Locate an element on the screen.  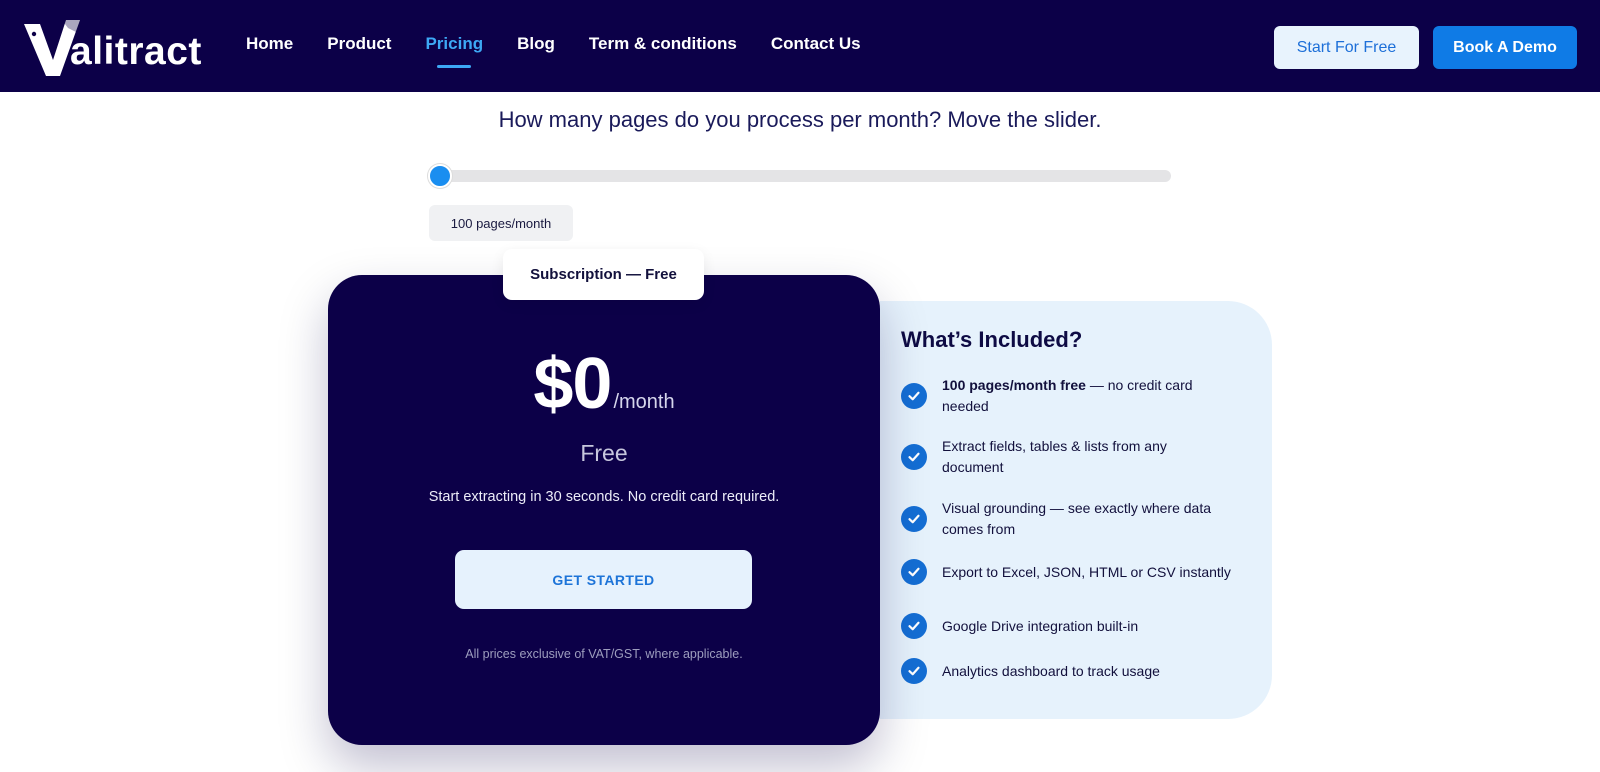
nav-link-product: Product is located at coordinates (359, 44).